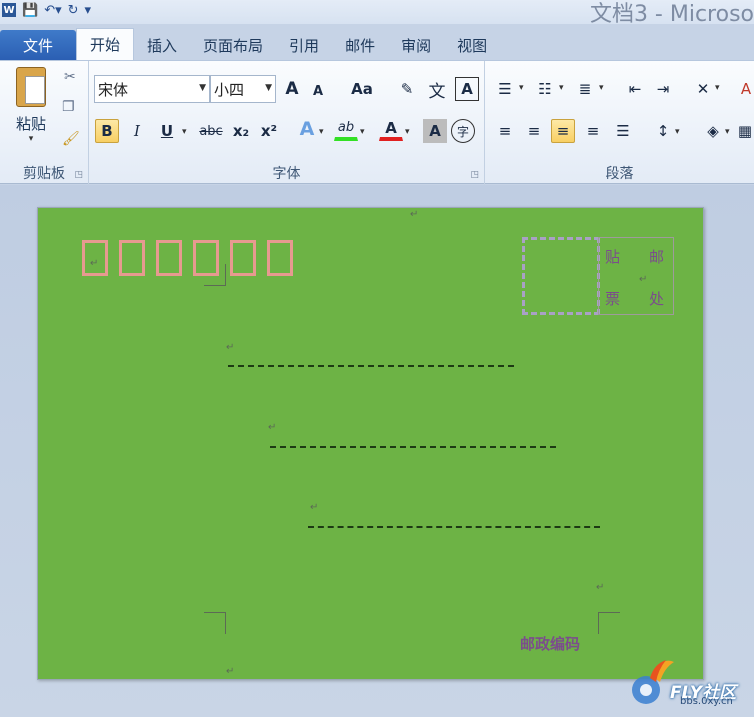 This screenshot has width=754, height=717. What do you see at coordinates (534, 131) in the screenshot?
I see `align-center-icon: ≡` at bounding box center [534, 131].